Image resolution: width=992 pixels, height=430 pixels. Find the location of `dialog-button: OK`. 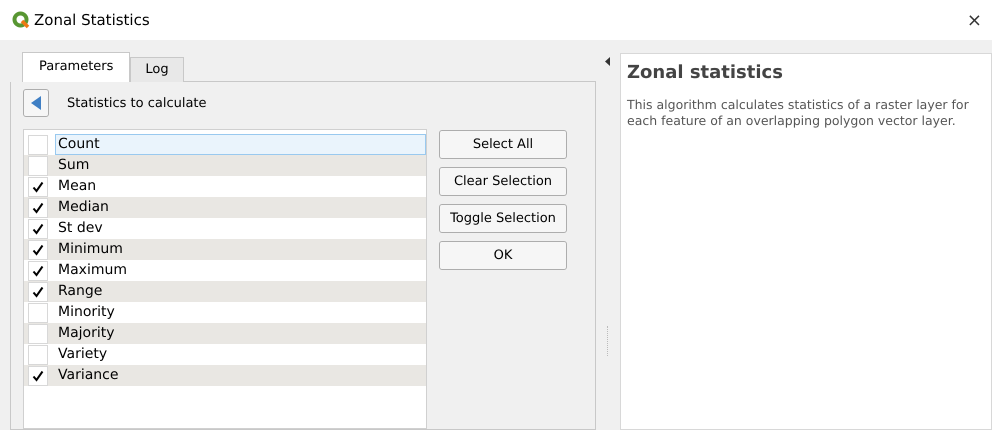

dialog-button: OK is located at coordinates (503, 255).